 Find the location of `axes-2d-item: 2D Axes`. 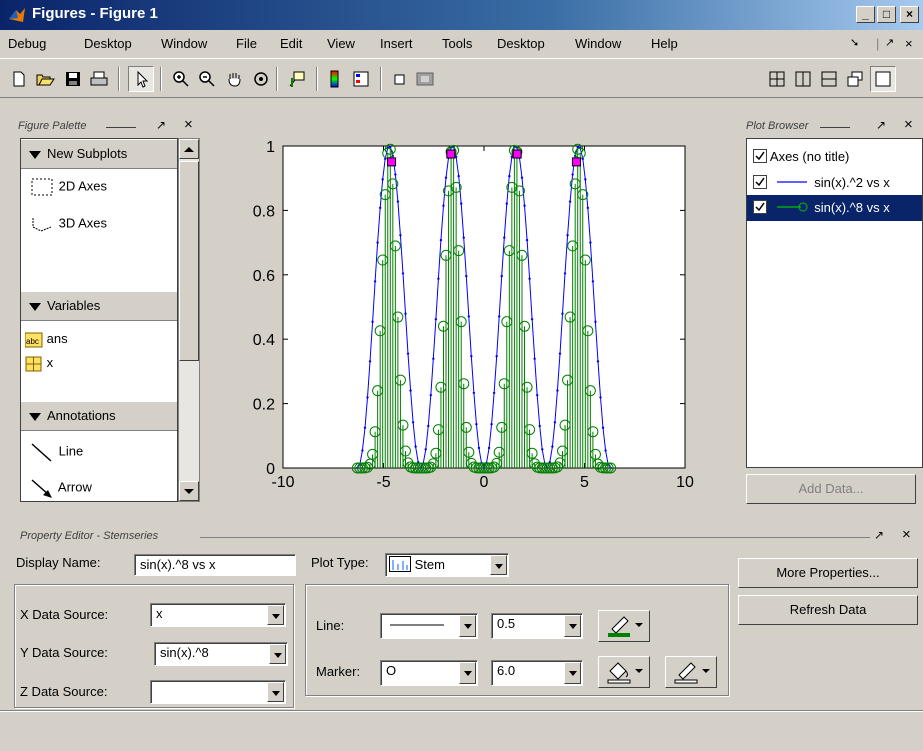

axes-2d-item: 2D Axes is located at coordinates (68, 187).